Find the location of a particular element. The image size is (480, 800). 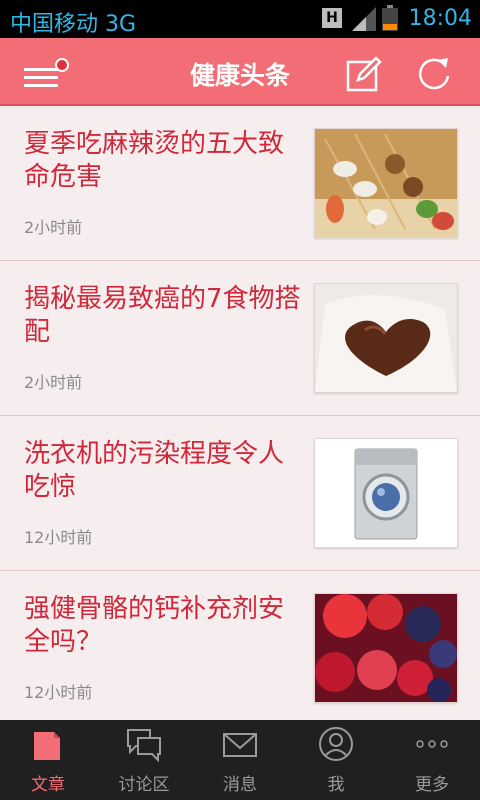

washing-machine-photo is located at coordinates (386, 493).